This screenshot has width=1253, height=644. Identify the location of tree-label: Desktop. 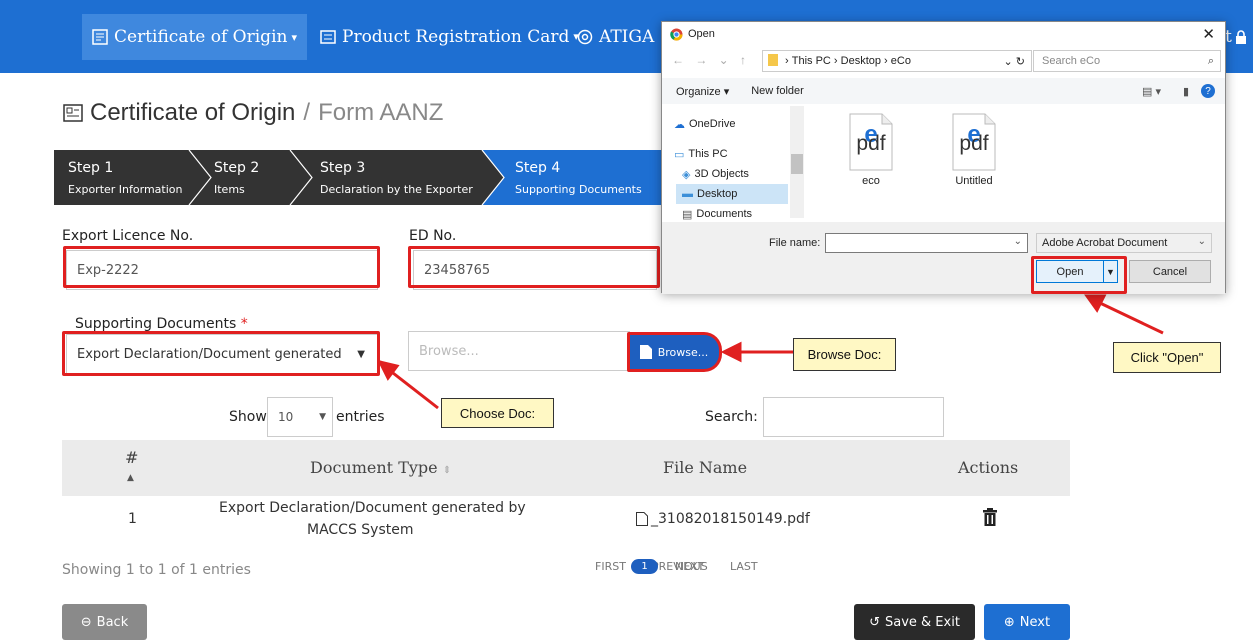
(717, 194).